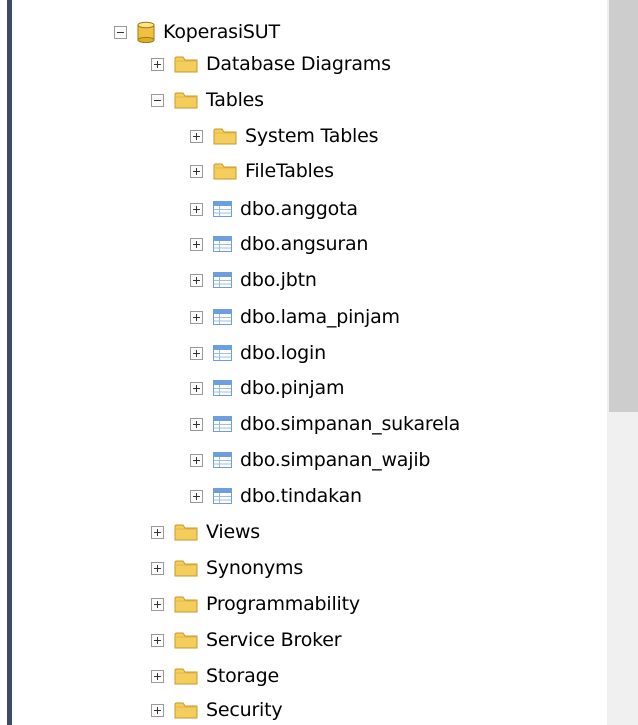 Image resolution: width=638 pixels, height=725 pixels. Describe the element at coordinates (221, 32) in the screenshot. I see `tree-node-label: KoperasiSUT` at that location.